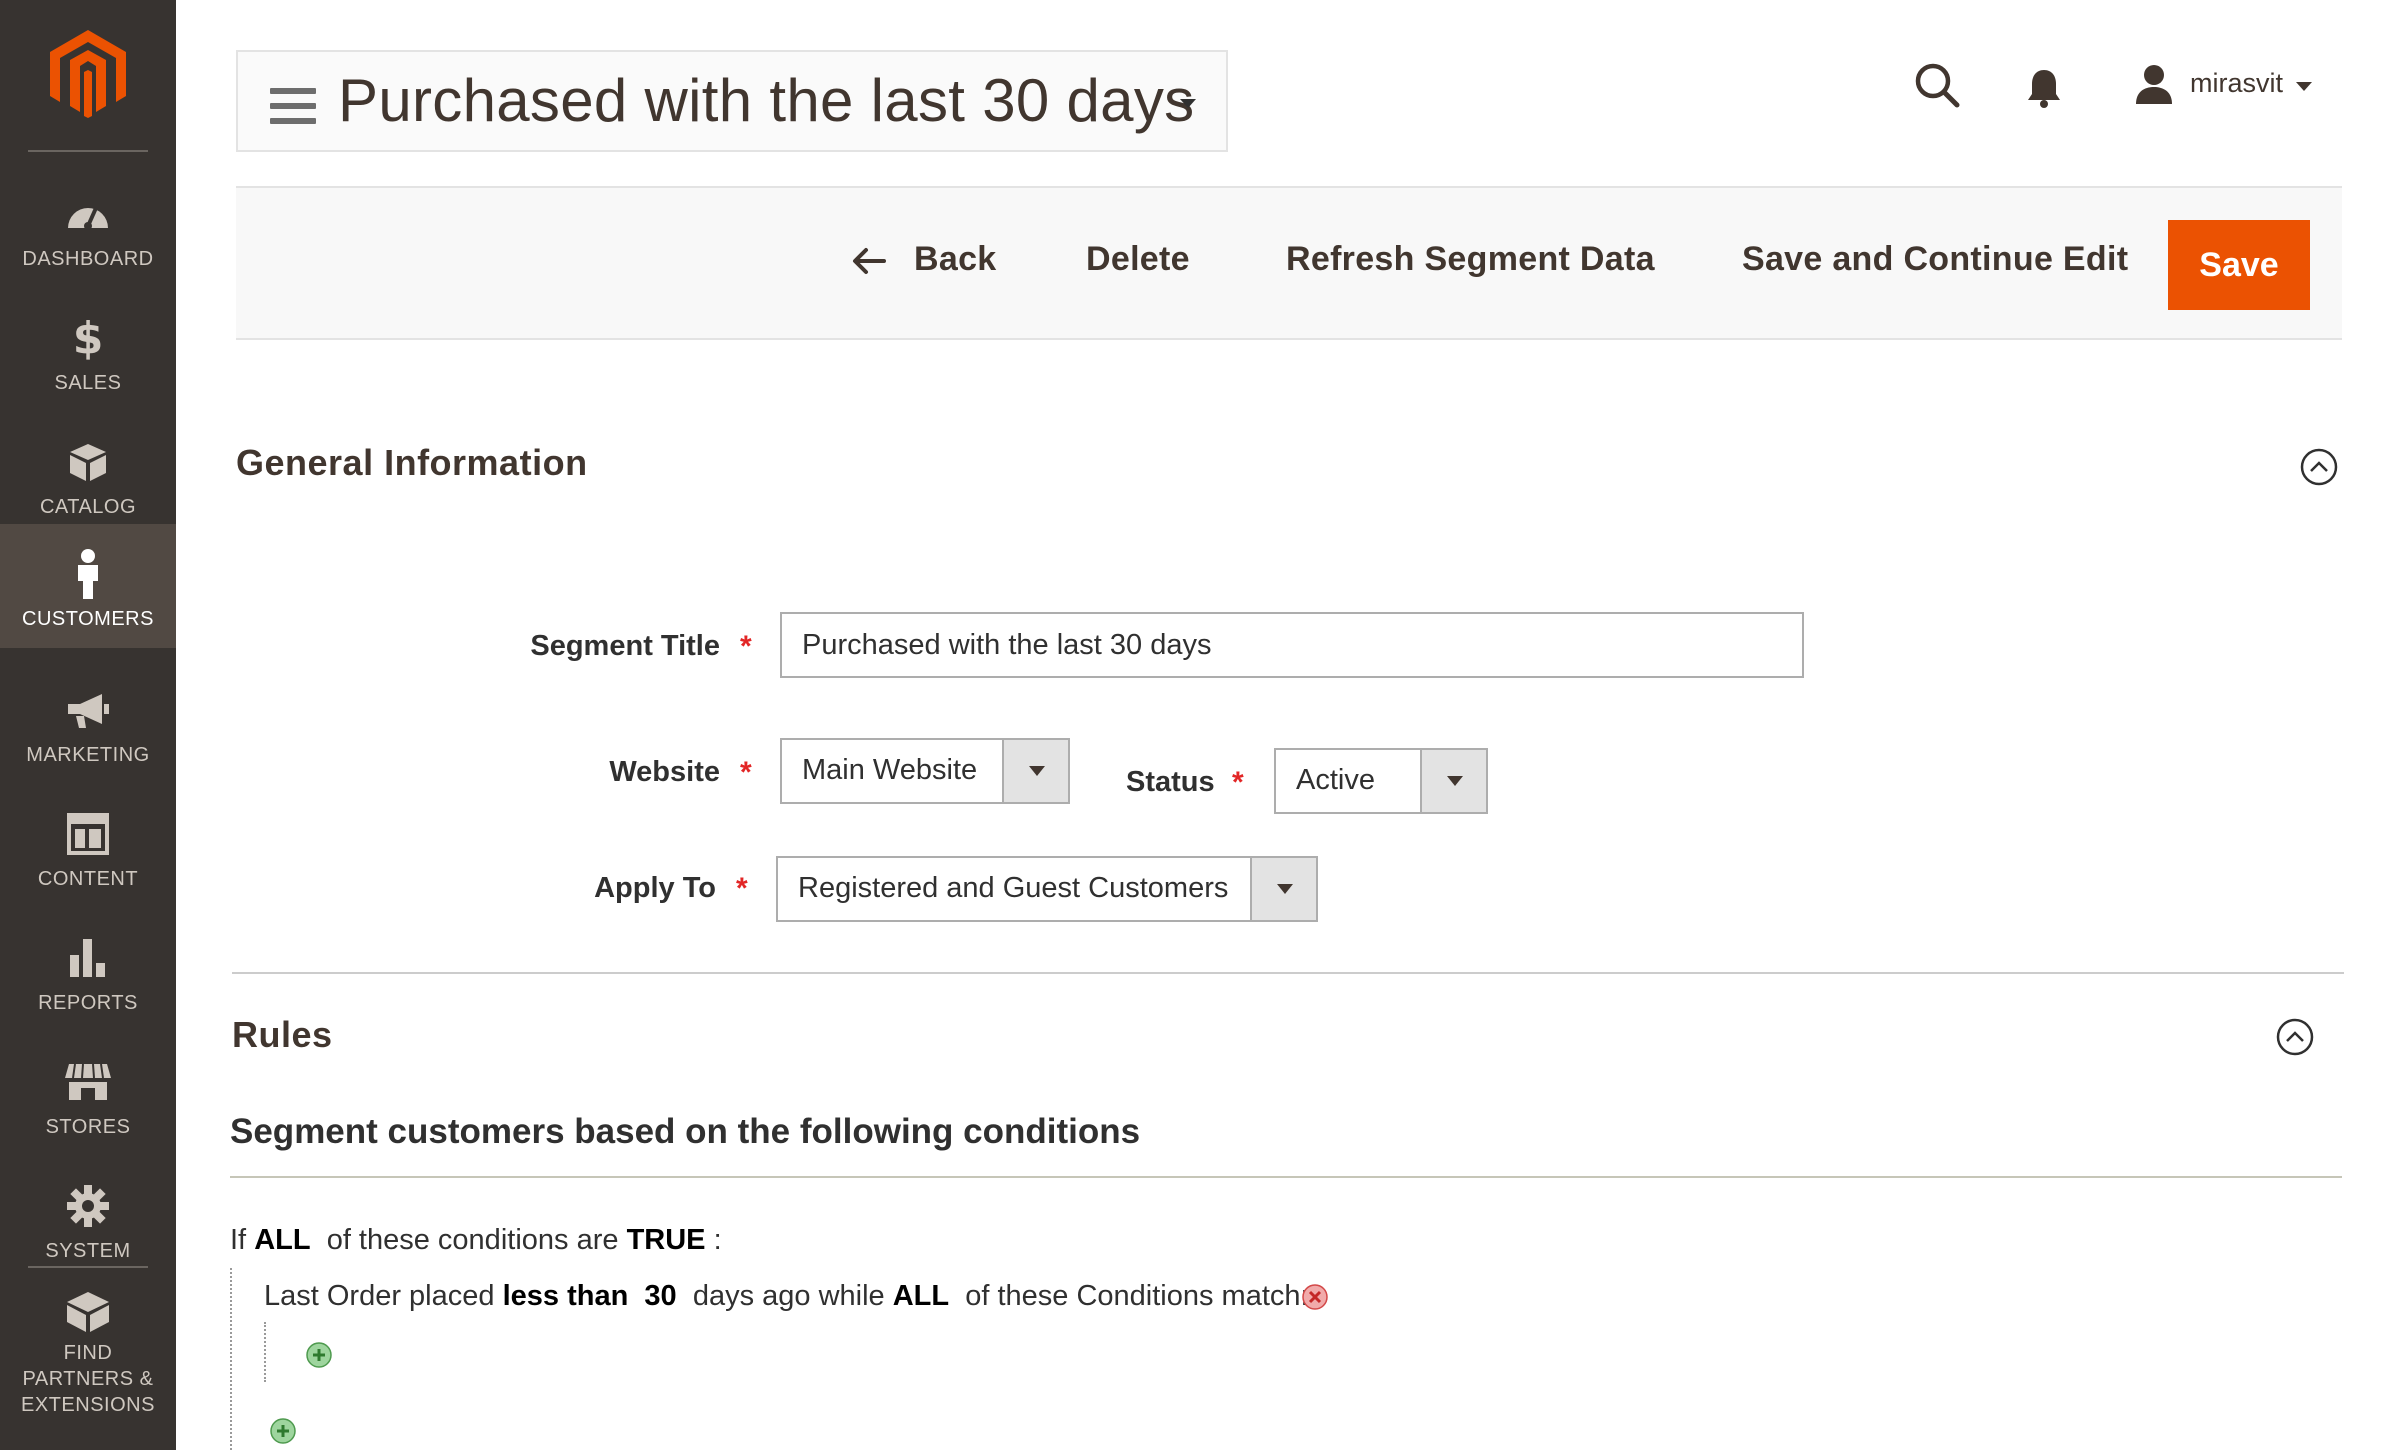  Describe the element at coordinates (88, 710) in the screenshot. I see `megaphone-icon` at that location.